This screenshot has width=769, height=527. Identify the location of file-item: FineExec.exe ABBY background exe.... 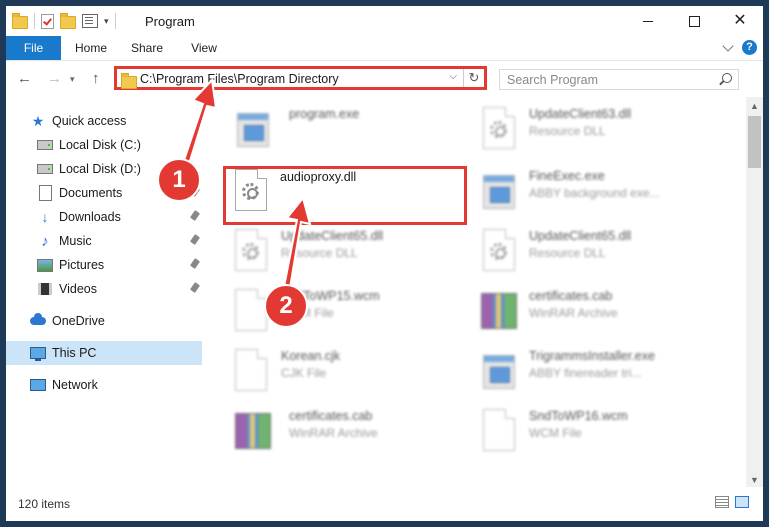
(599, 190).